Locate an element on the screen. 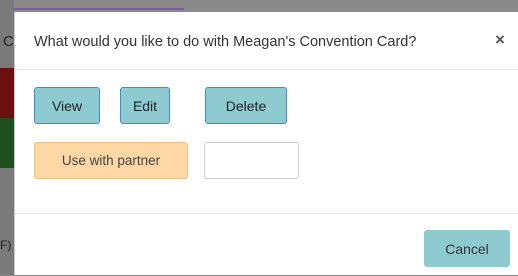 This screenshot has height=276, width=518. delete-button: Delete is located at coordinates (246, 105).